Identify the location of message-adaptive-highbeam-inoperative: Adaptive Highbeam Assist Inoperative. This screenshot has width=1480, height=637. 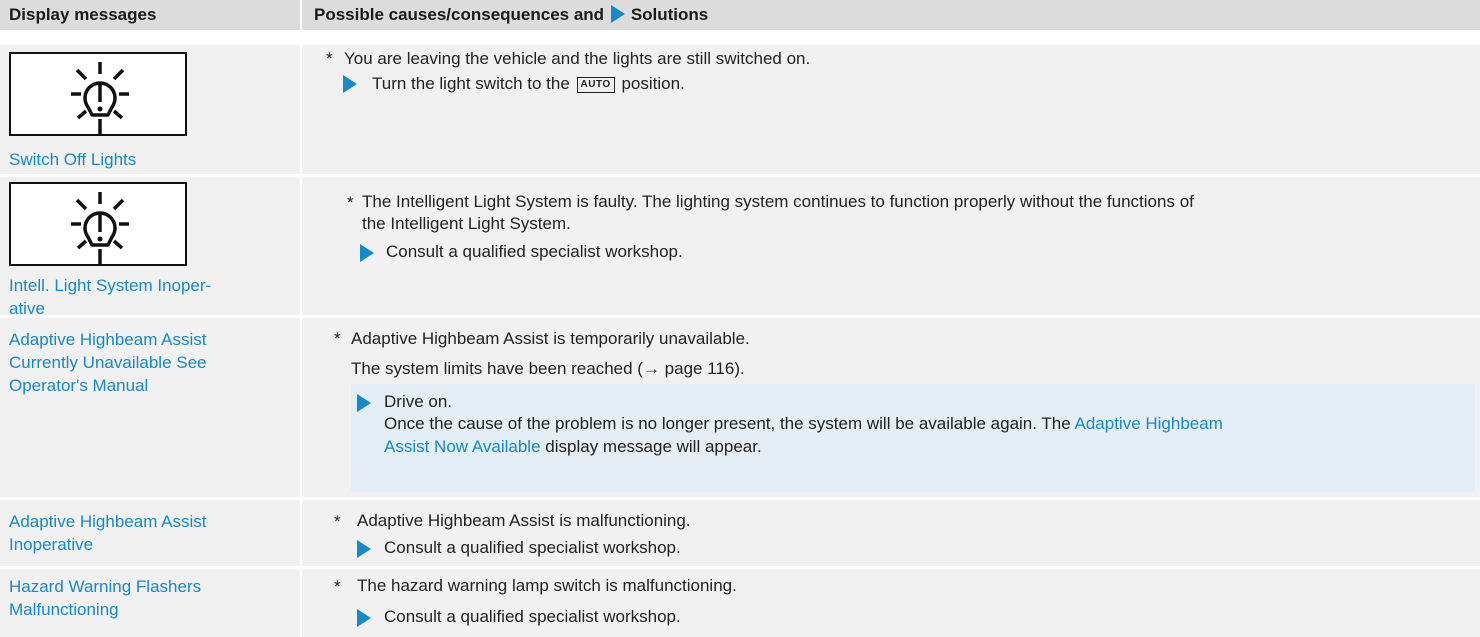
(149, 533).